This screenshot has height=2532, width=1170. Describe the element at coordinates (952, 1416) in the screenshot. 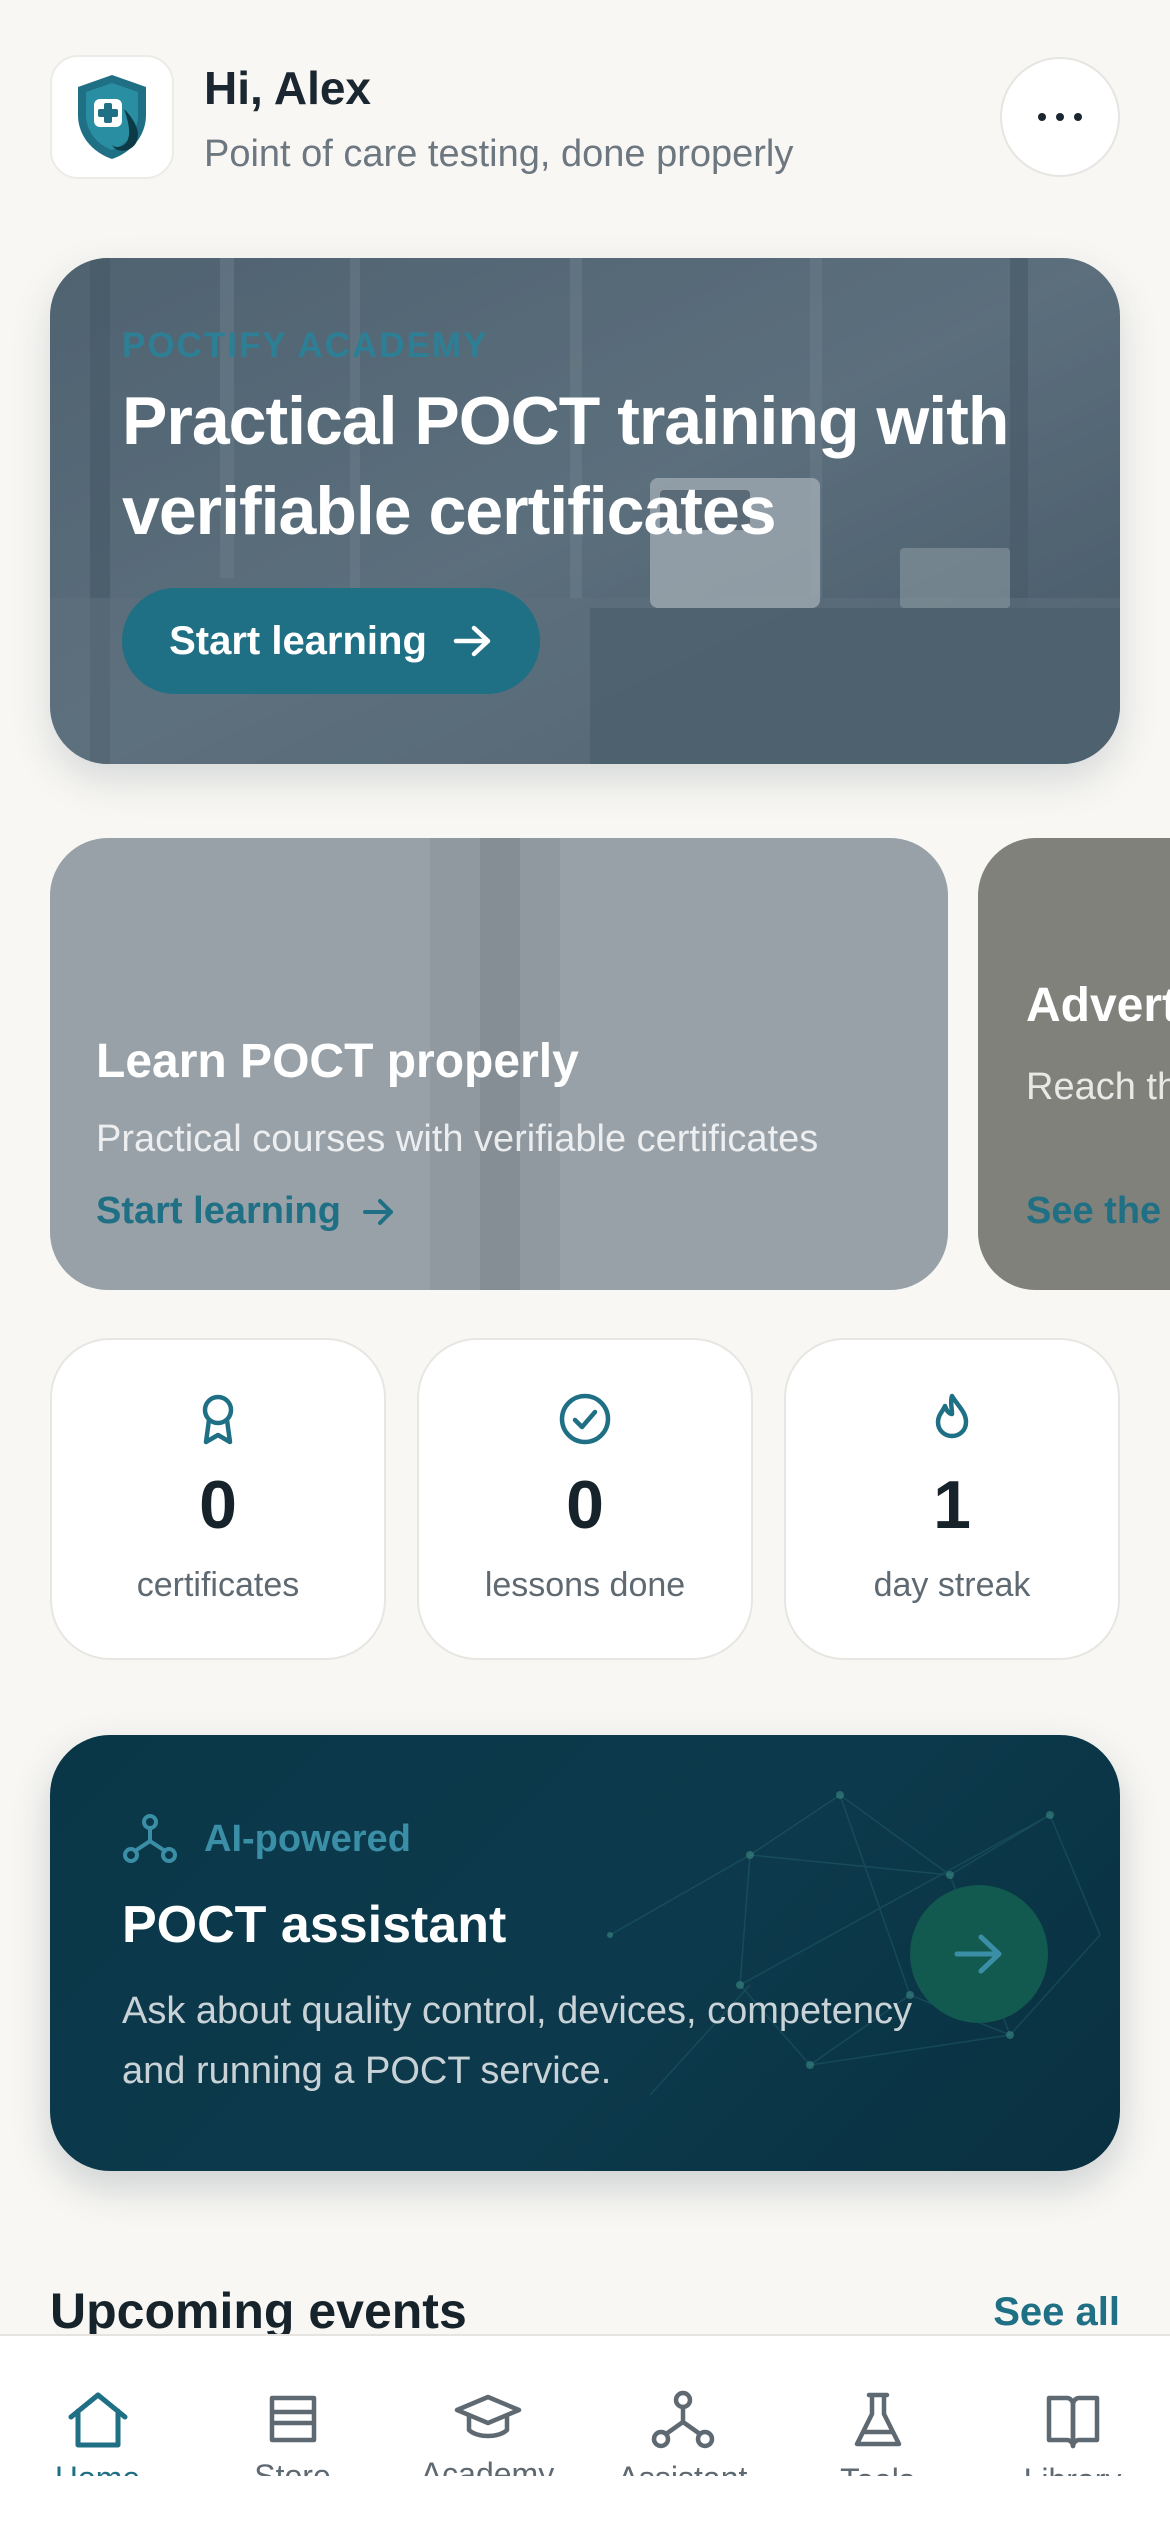

I see `flame-icon` at that location.